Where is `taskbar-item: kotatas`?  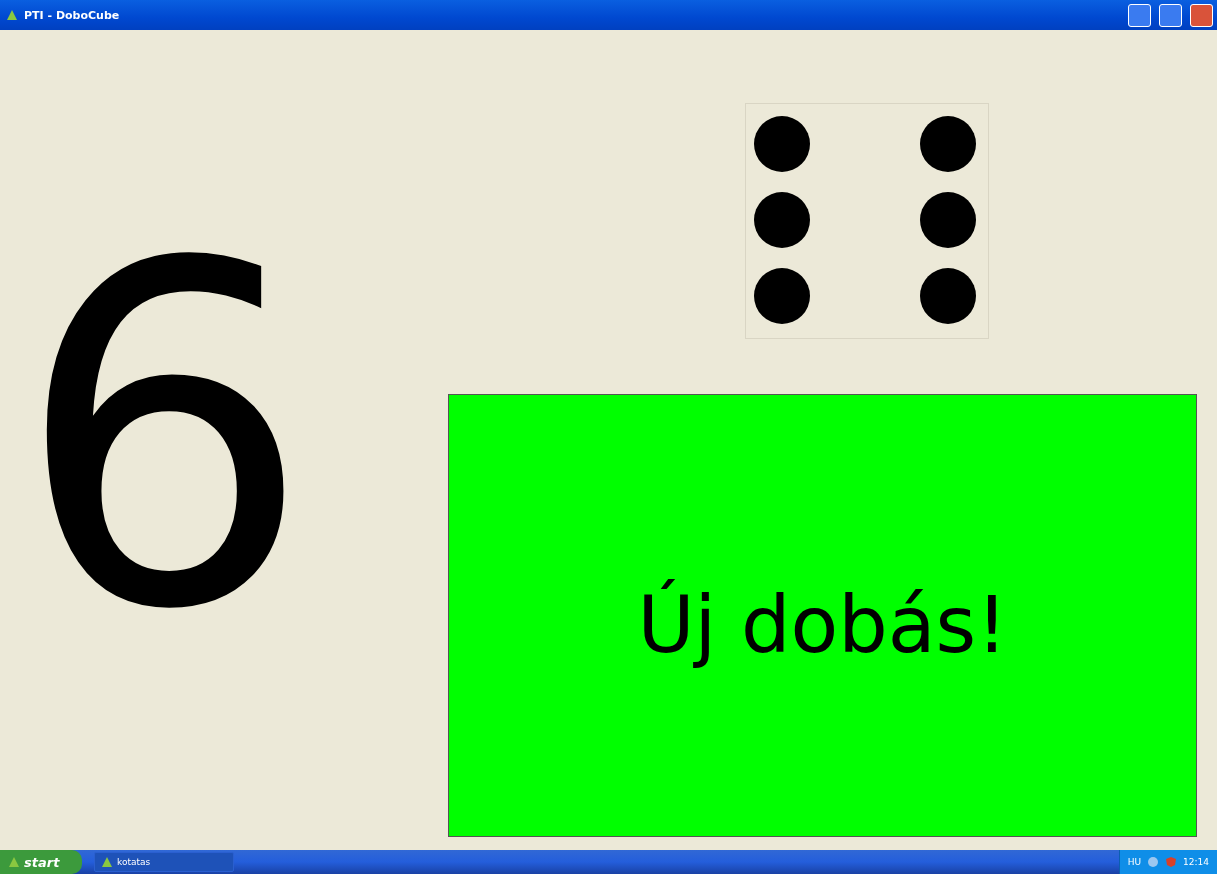
taskbar-item: kotatas is located at coordinates (164, 862).